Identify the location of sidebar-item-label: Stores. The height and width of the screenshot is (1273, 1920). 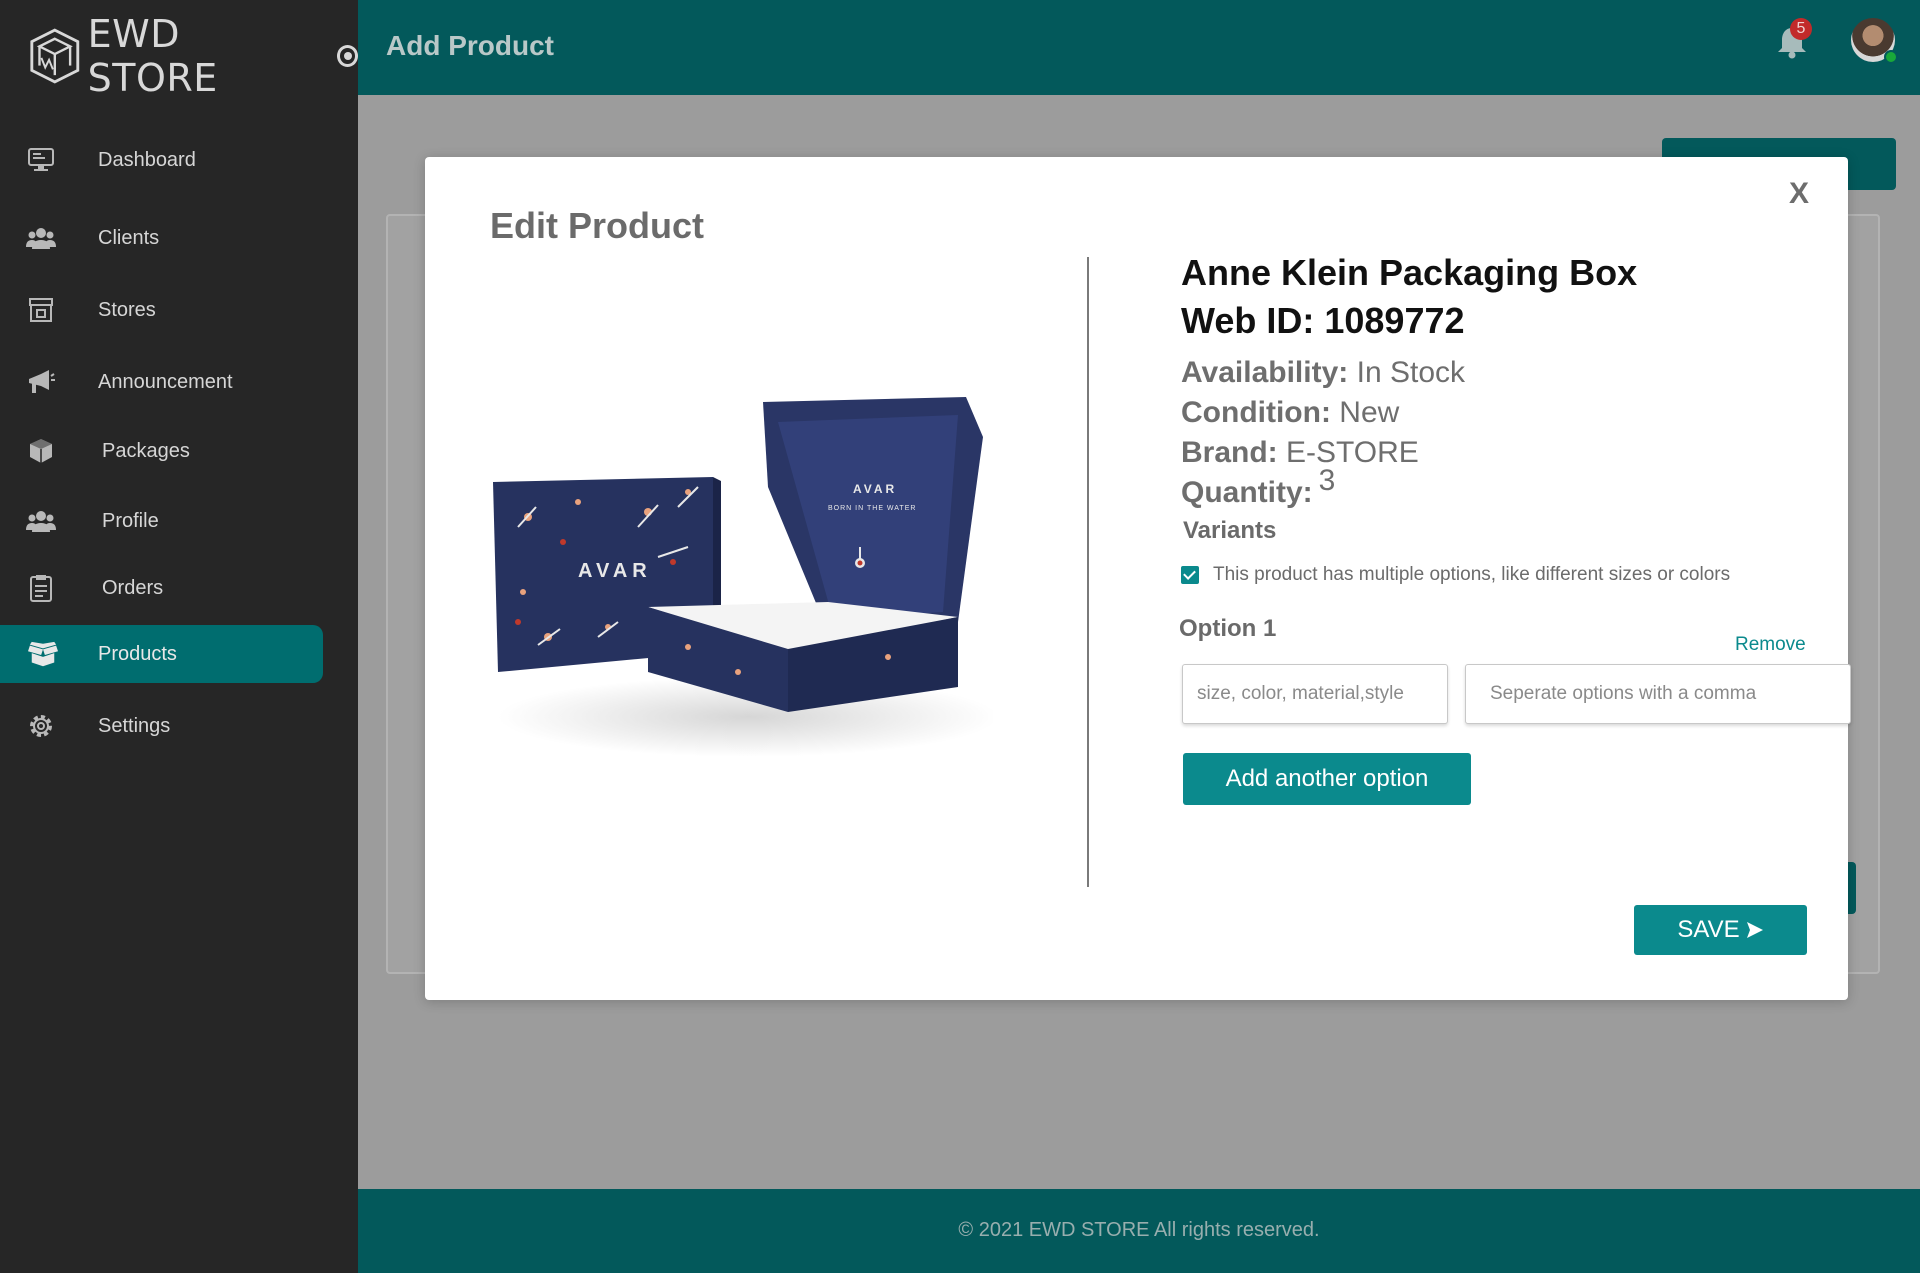
(127, 309).